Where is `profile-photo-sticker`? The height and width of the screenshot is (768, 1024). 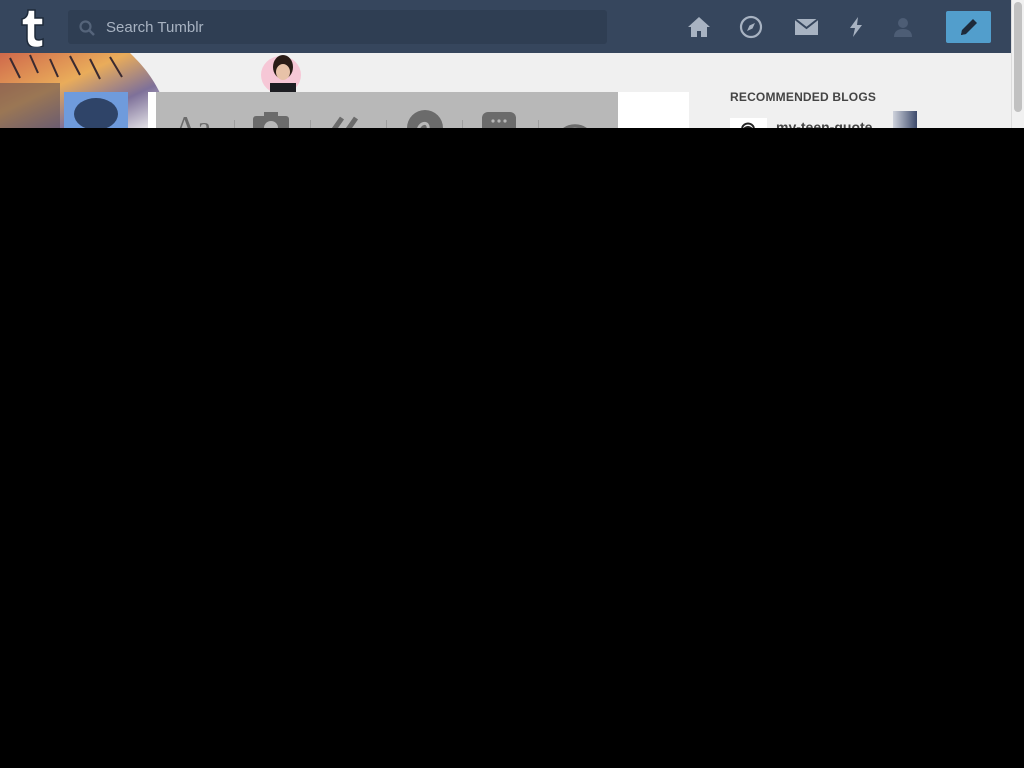 profile-photo-sticker is located at coordinates (281, 73).